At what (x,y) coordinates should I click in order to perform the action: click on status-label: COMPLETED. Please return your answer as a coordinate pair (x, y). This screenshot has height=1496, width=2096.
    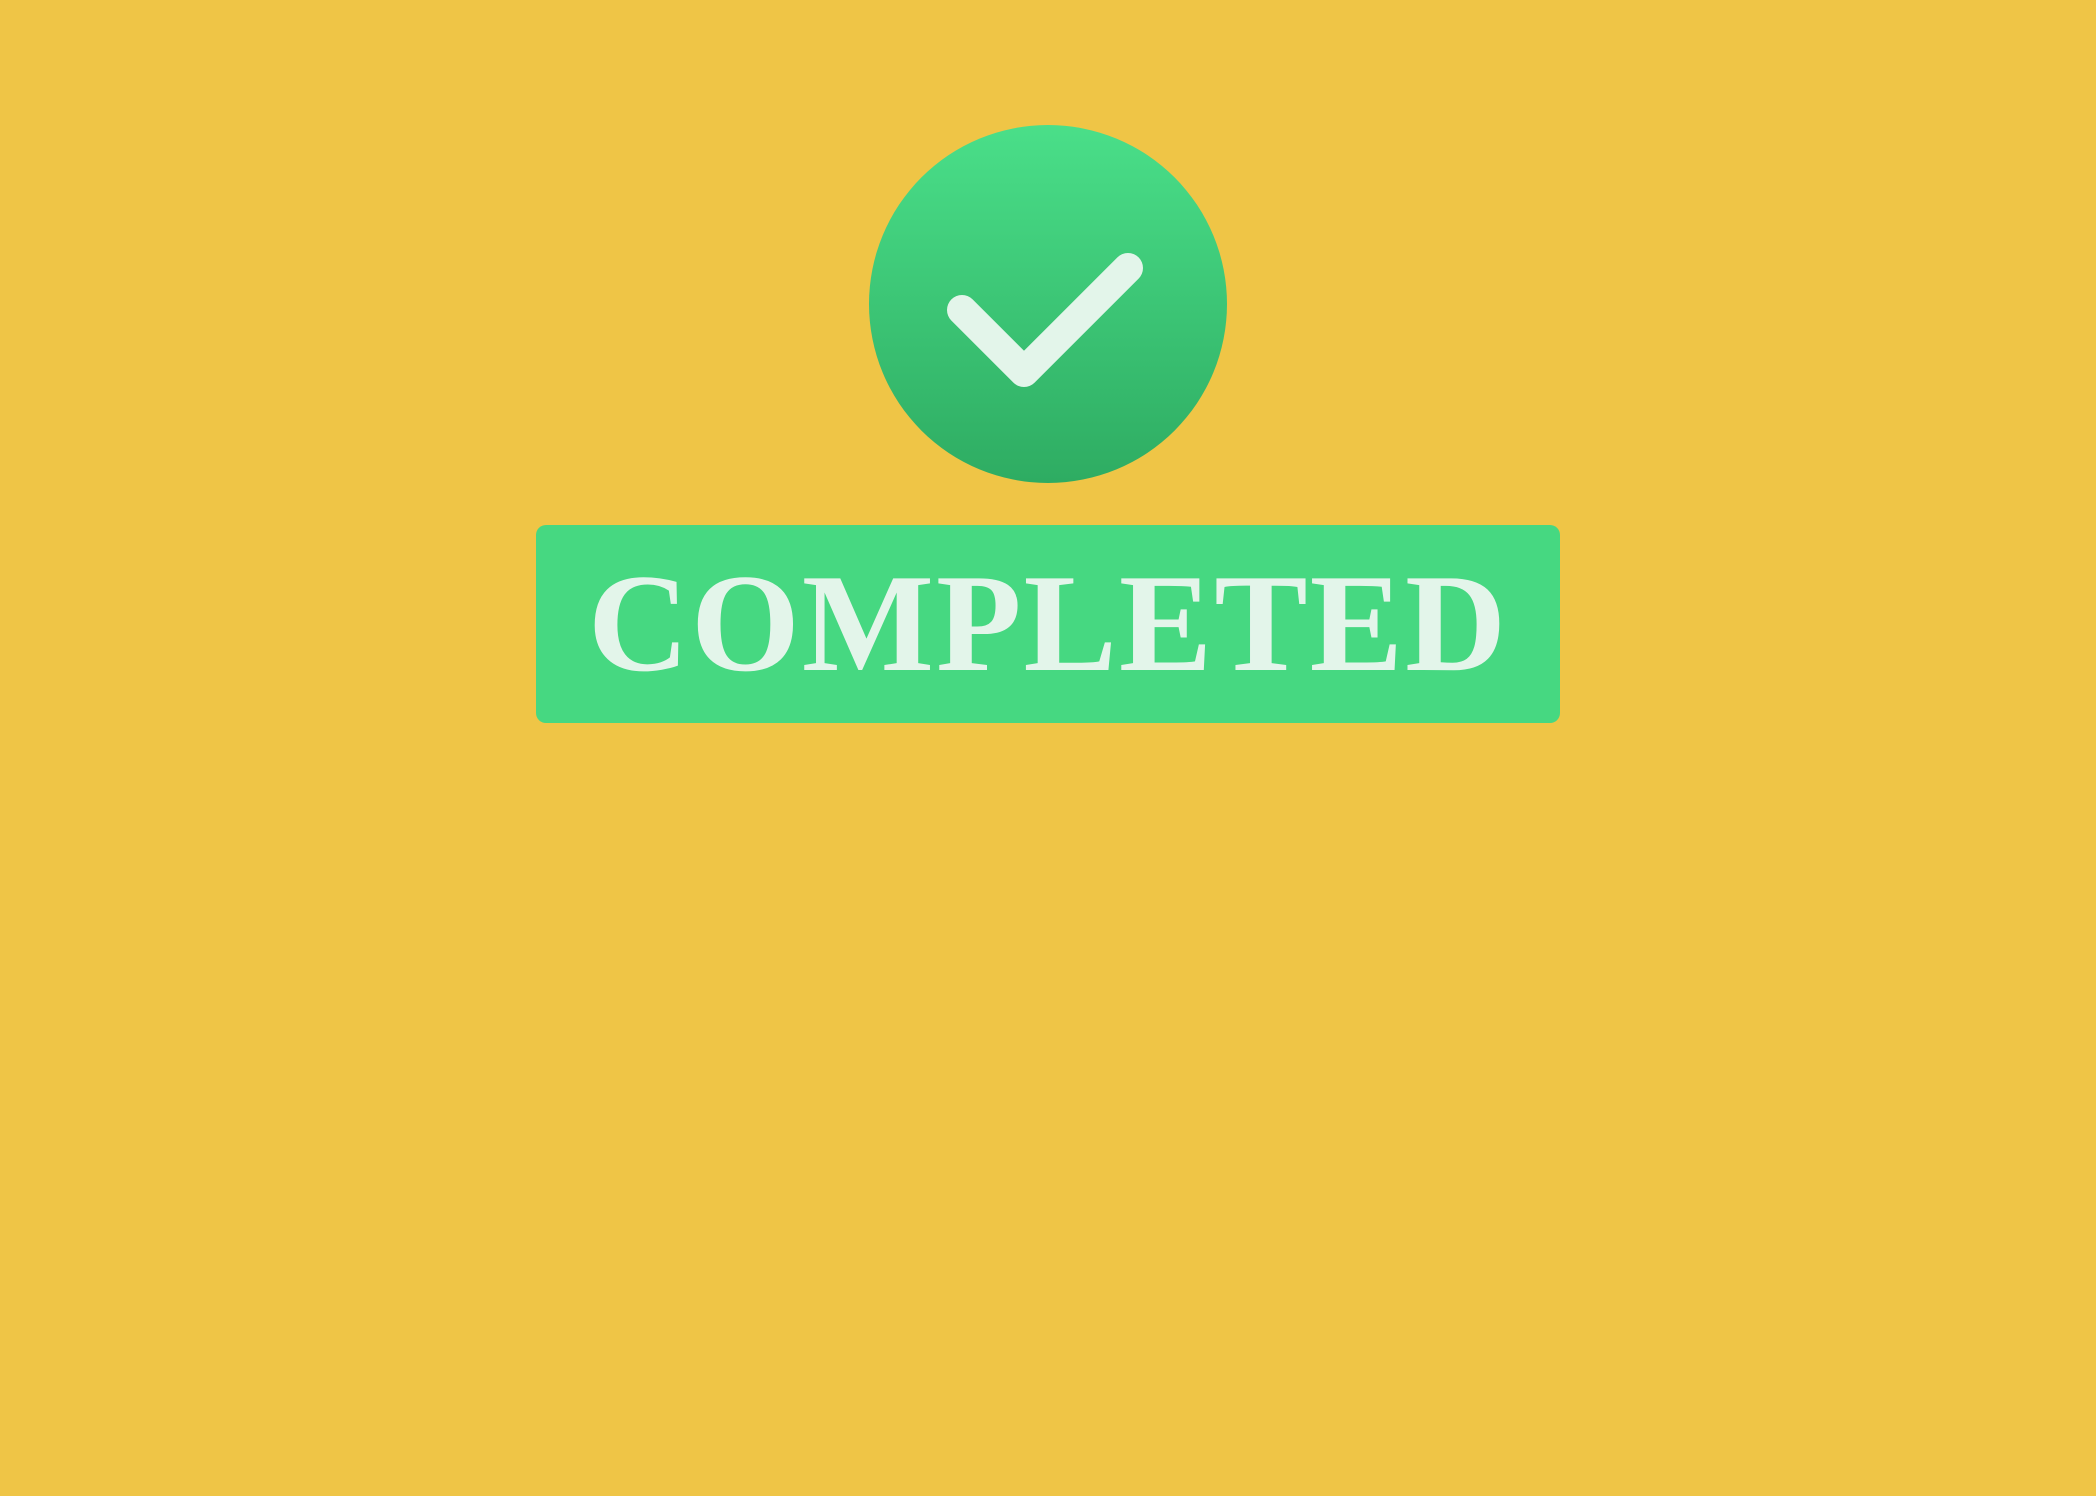
    Looking at the image, I should click on (1048, 623).